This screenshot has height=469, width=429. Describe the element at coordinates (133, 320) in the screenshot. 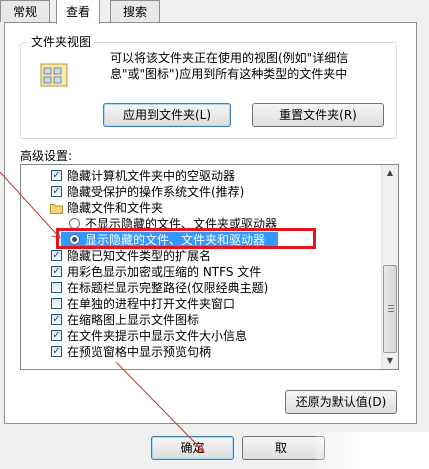

I see `list-item-label: 在缩略图上显示文件图标` at that location.